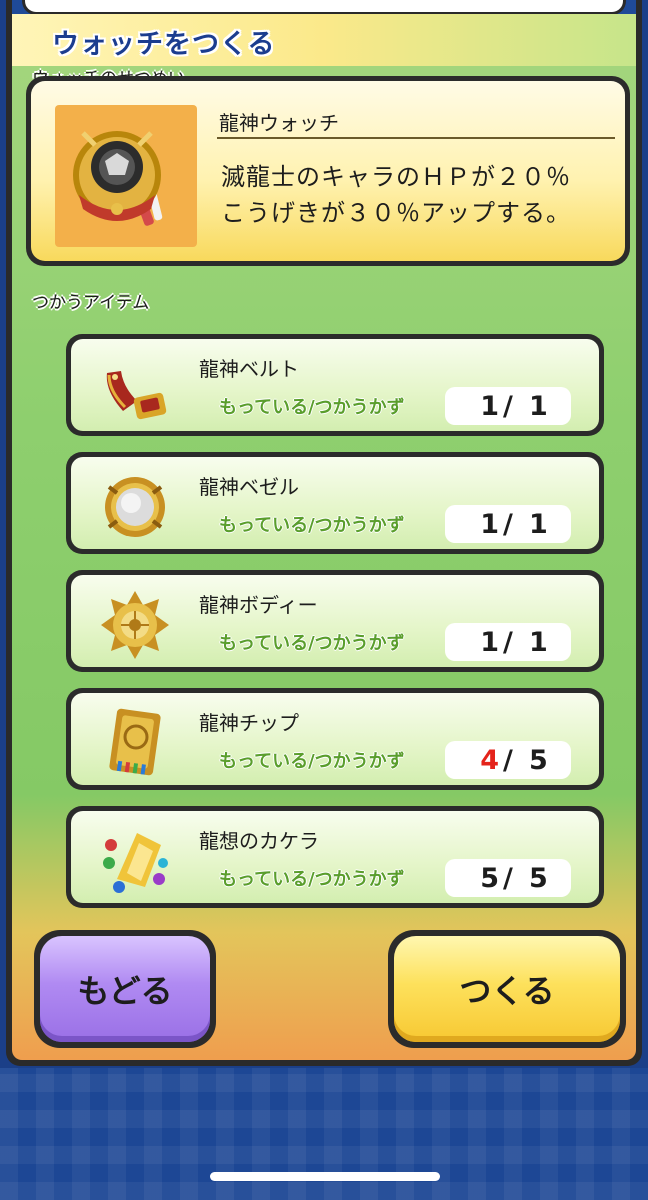 The height and width of the screenshot is (1200, 648). I want to click on top-cap, so click(324, 7).